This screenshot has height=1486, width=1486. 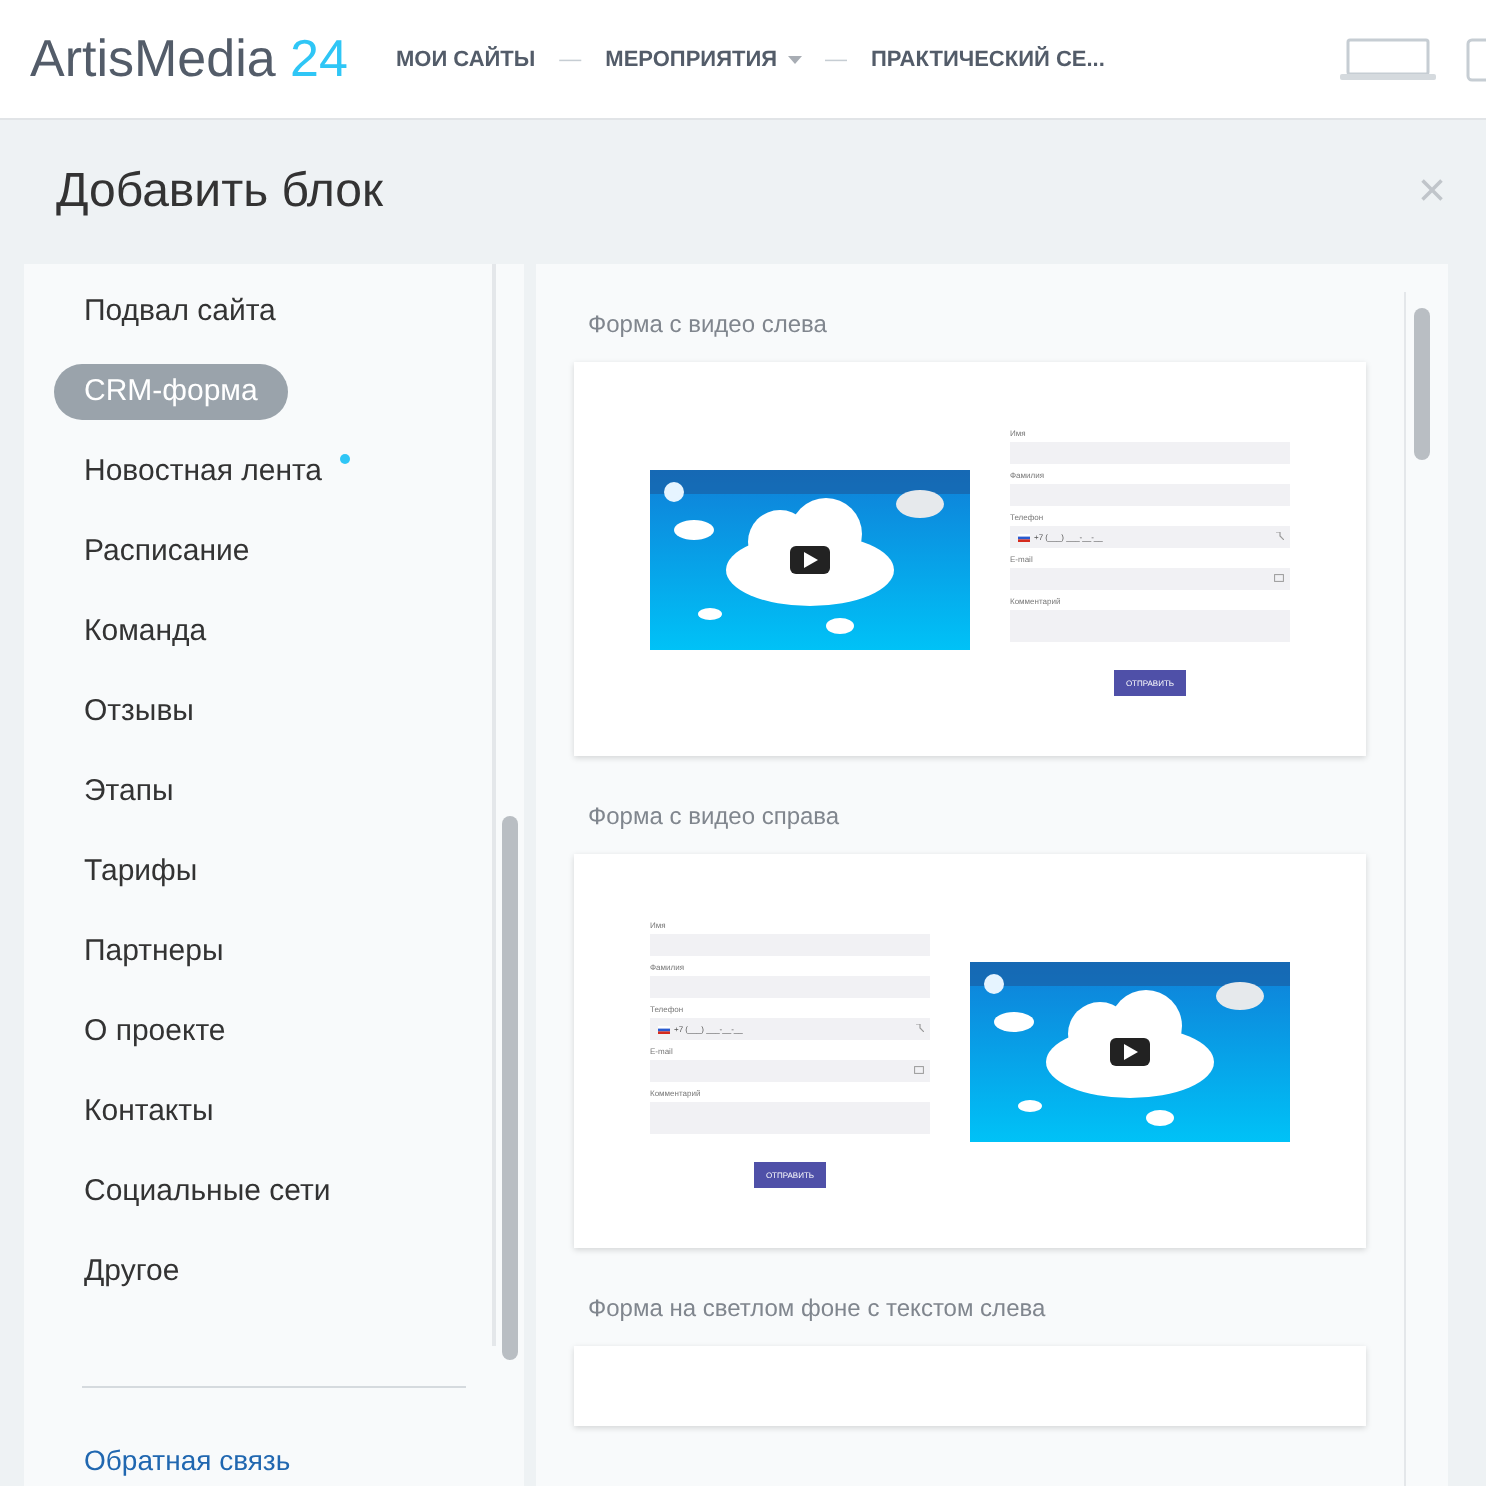 I want to click on nav-link: МОИ САЙТЫ, so click(x=465, y=59).